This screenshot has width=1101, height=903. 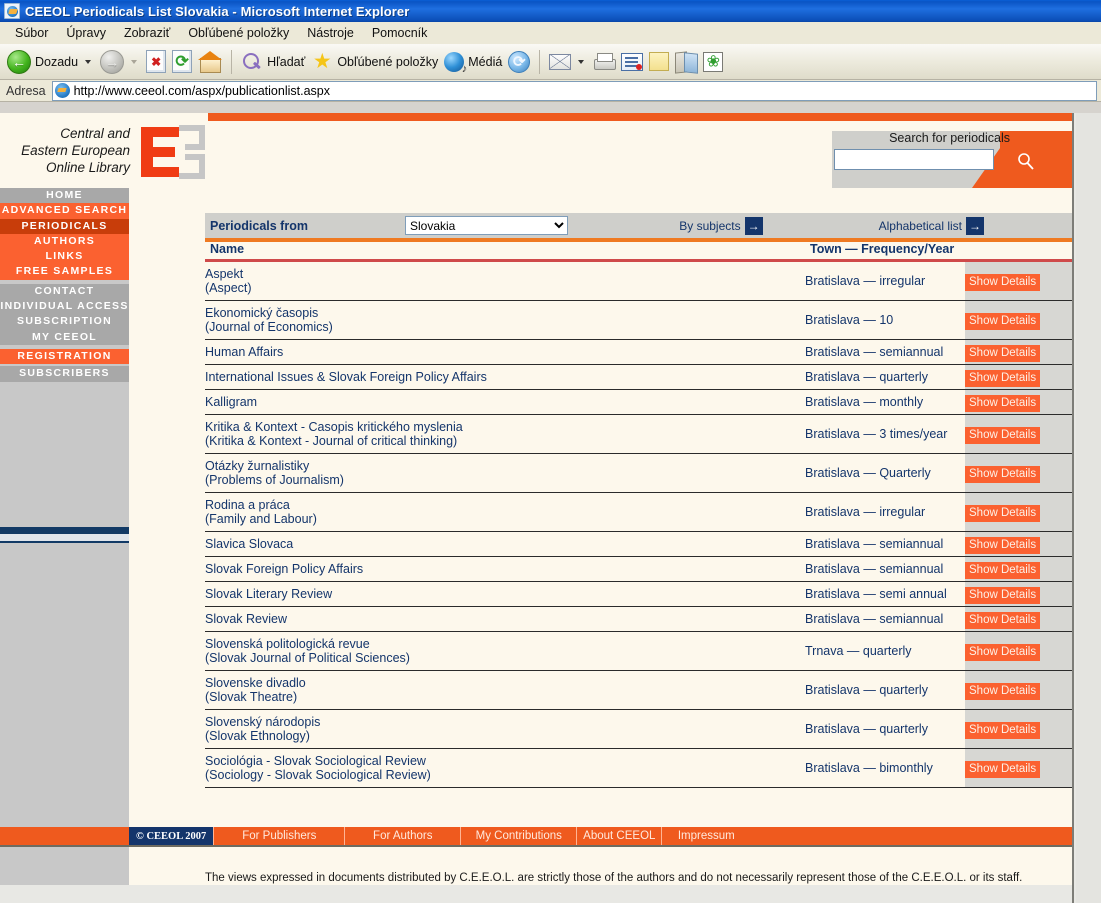 What do you see at coordinates (400, 33) in the screenshot?
I see `menu-item-help: Pomocník` at bounding box center [400, 33].